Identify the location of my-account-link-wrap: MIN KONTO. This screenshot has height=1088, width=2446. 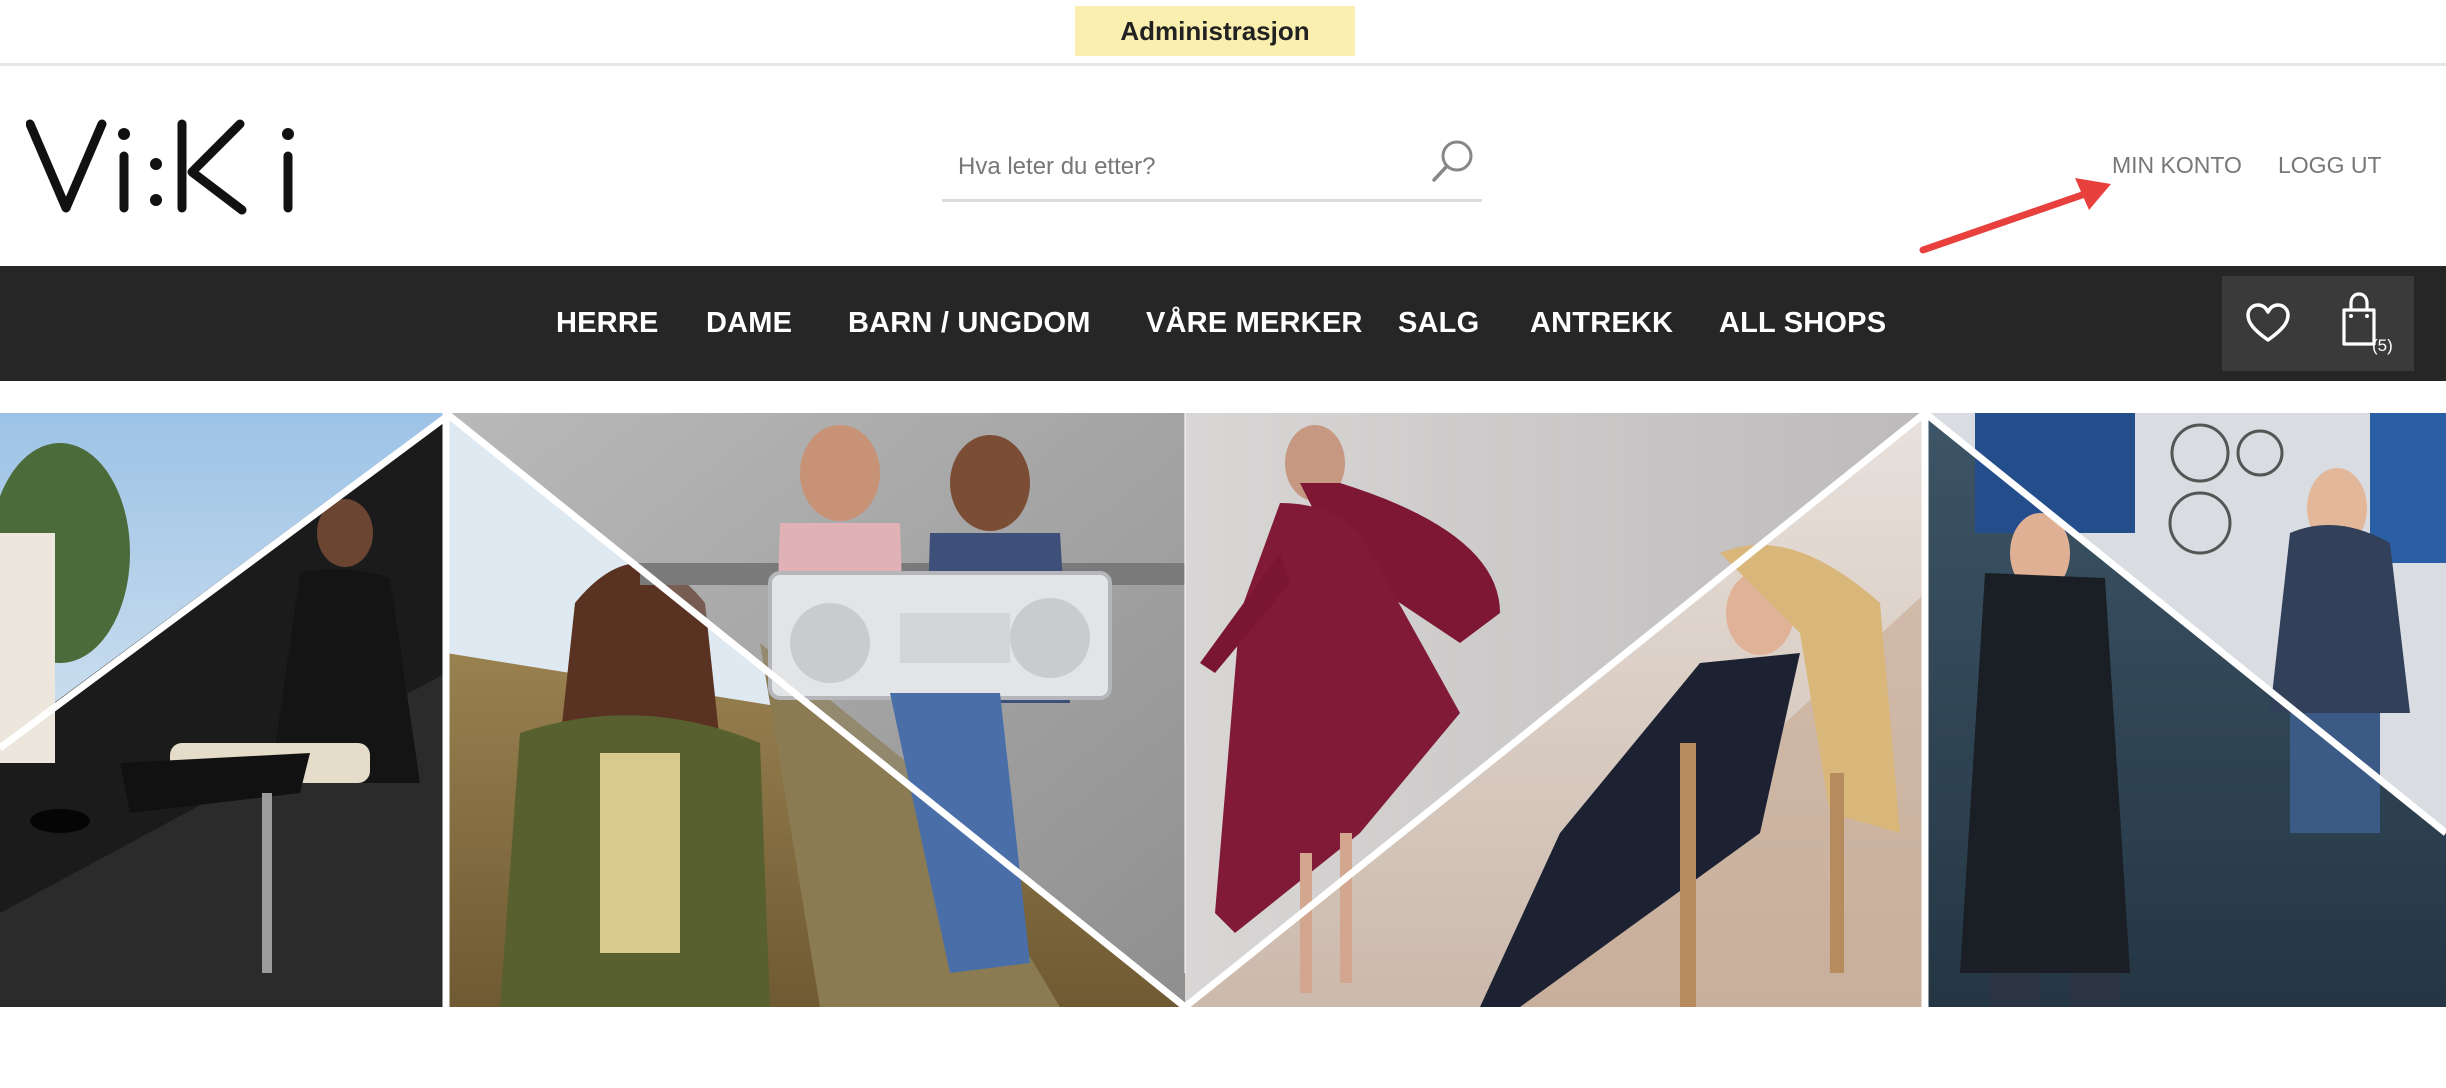
(2177, 169).